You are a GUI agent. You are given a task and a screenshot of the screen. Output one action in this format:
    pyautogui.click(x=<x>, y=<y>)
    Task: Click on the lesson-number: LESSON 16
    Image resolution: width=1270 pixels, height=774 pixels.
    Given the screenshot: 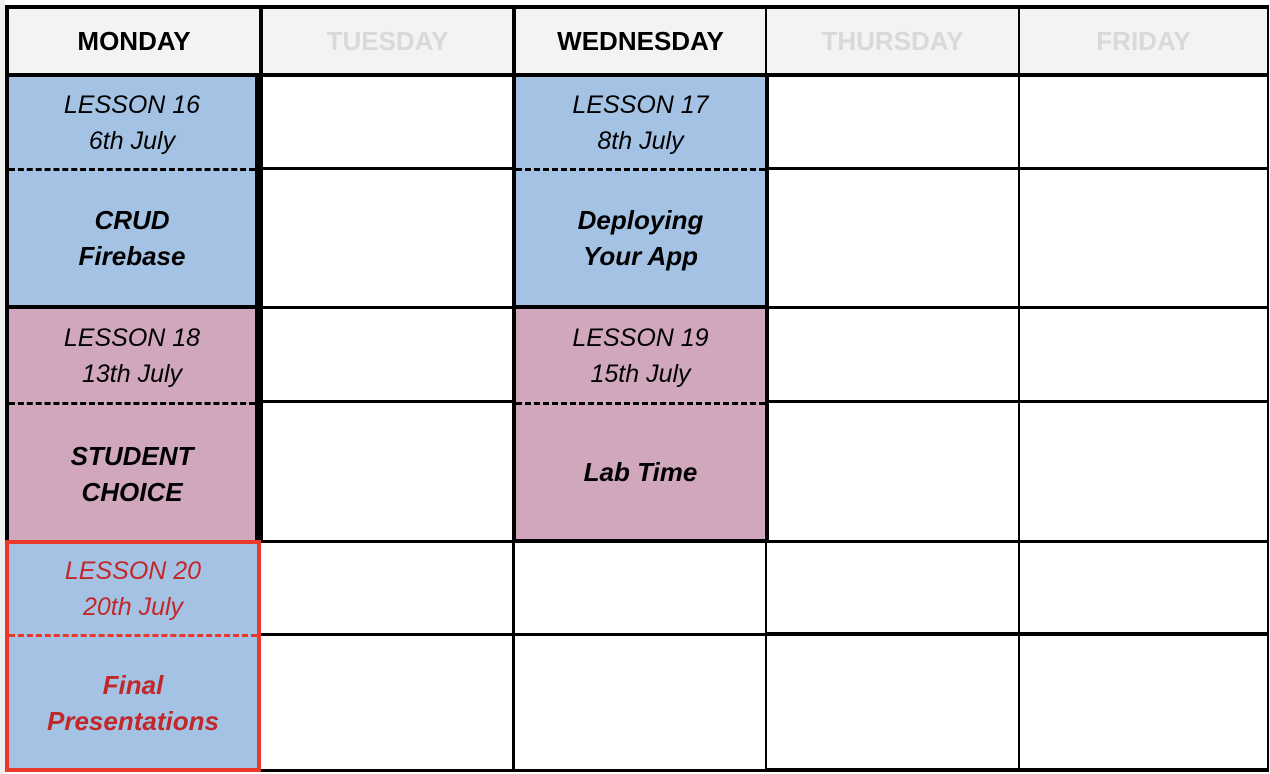 What is the action you would take?
    pyautogui.click(x=132, y=104)
    